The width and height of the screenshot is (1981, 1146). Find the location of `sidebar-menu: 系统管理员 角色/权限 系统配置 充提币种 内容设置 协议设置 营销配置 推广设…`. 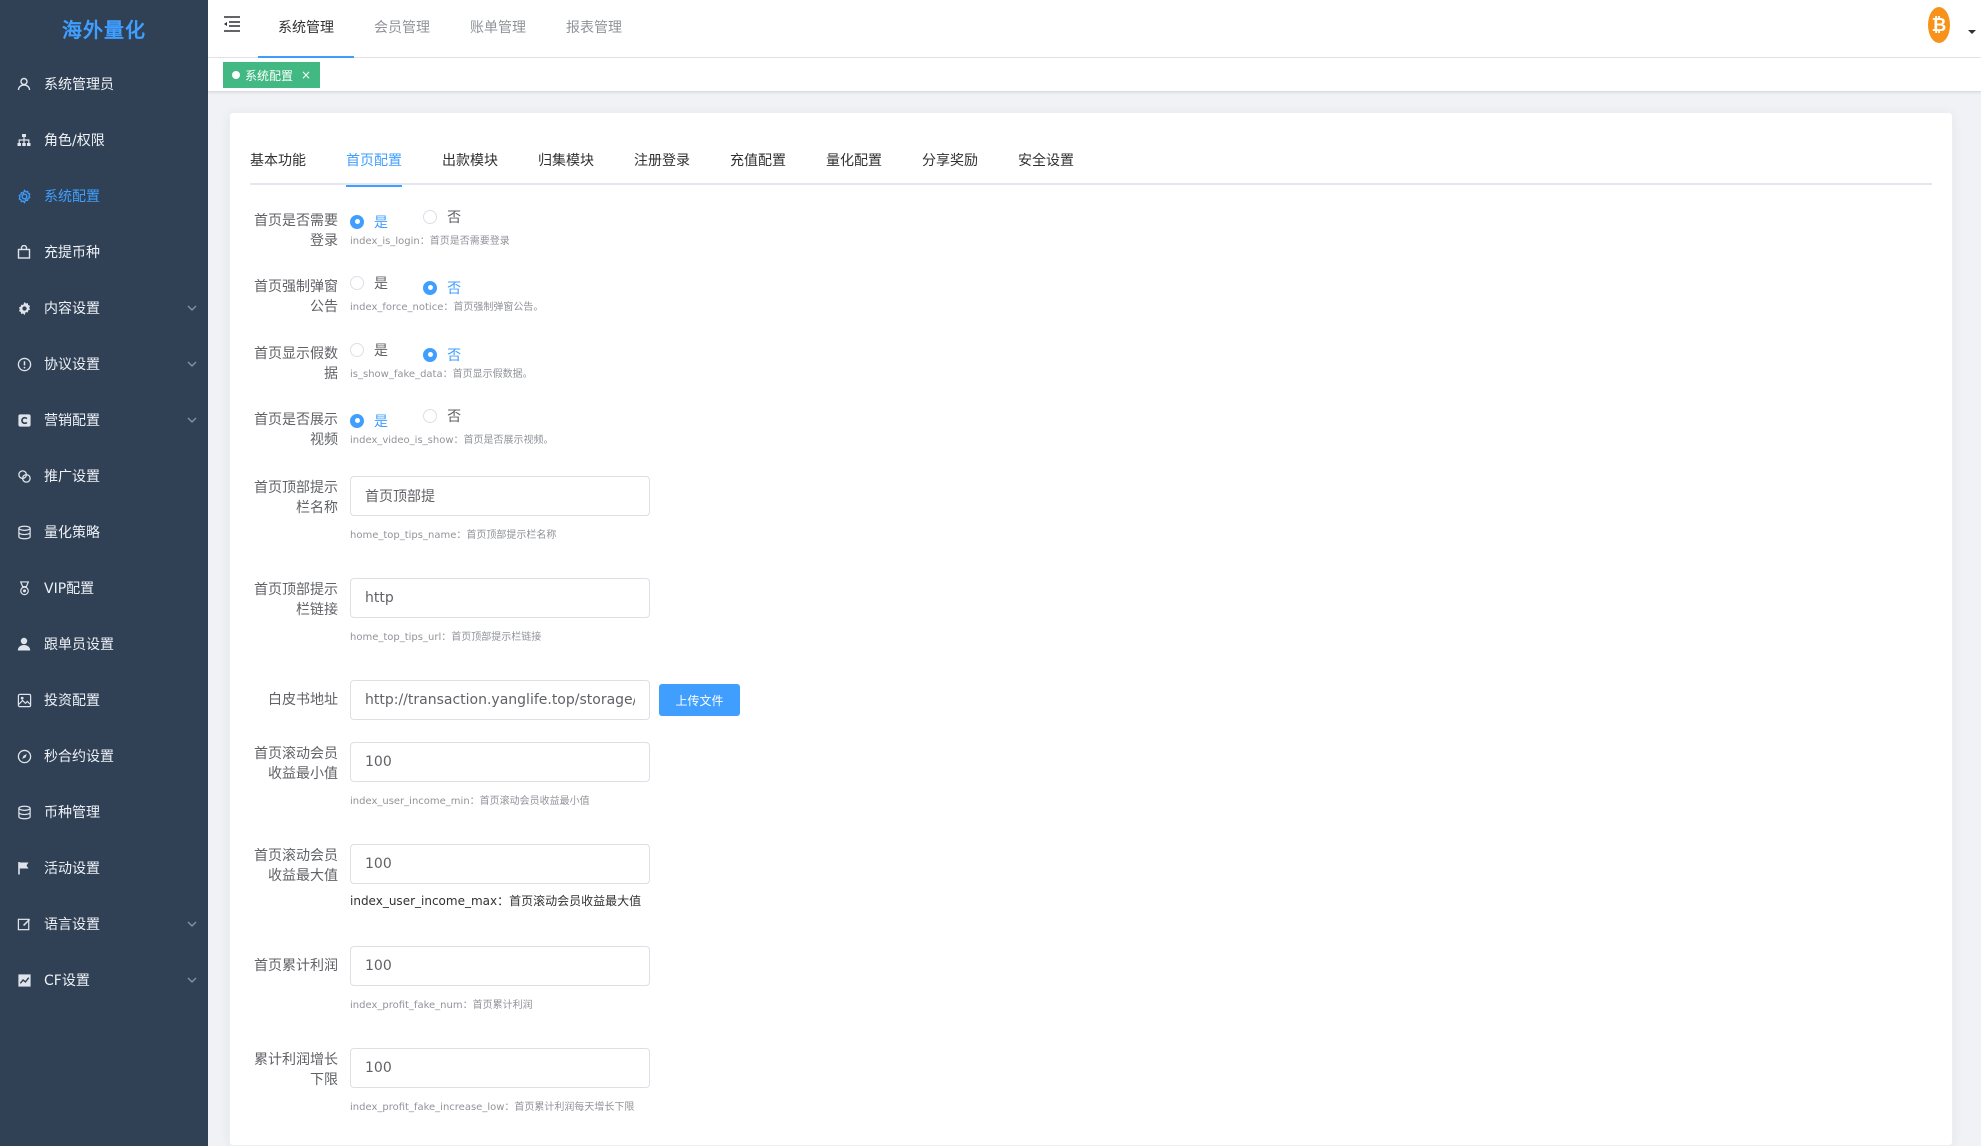

sidebar-menu: 系统管理员 角色/权限 系统配置 充提币种 内容设置 协议设置 营销配置 推广设… is located at coordinates (104, 532).